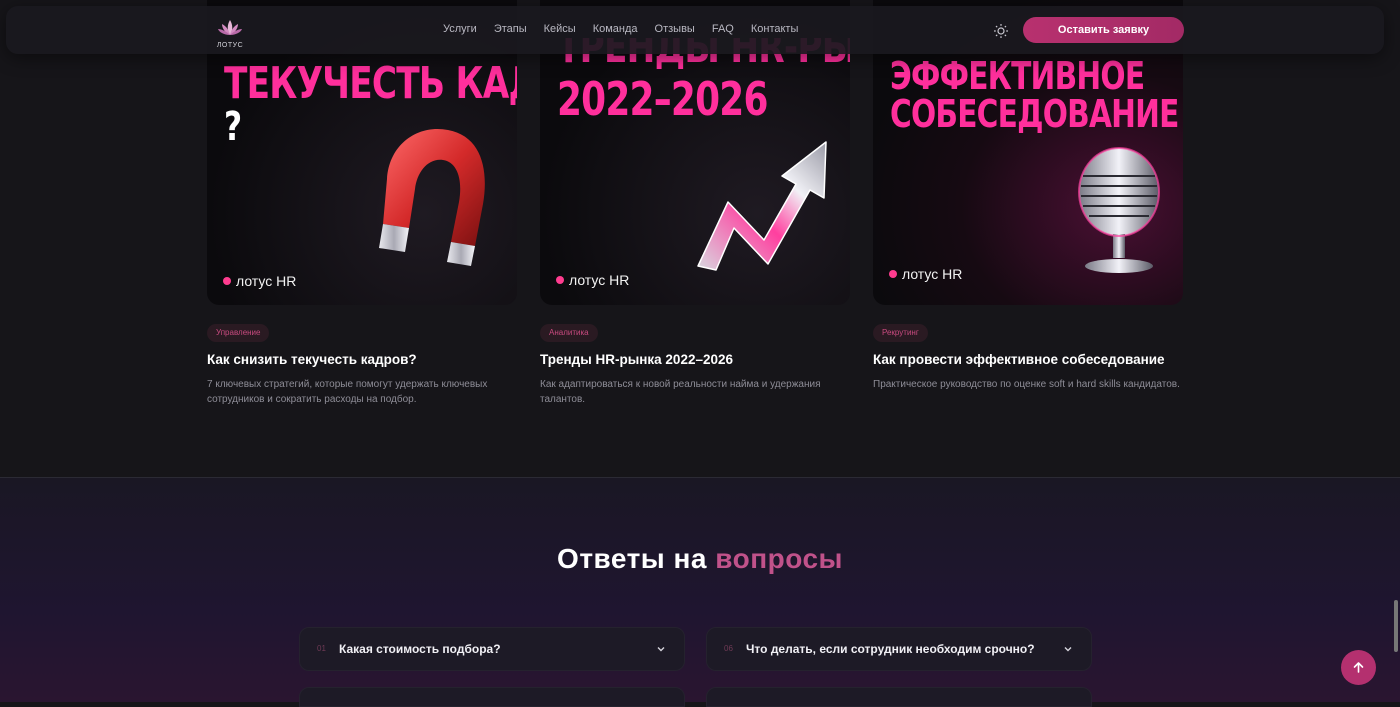 The height and width of the screenshot is (707, 1400). What do you see at coordinates (900, 333) in the screenshot?
I see `category-tag: Рекрутинг` at bounding box center [900, 333].